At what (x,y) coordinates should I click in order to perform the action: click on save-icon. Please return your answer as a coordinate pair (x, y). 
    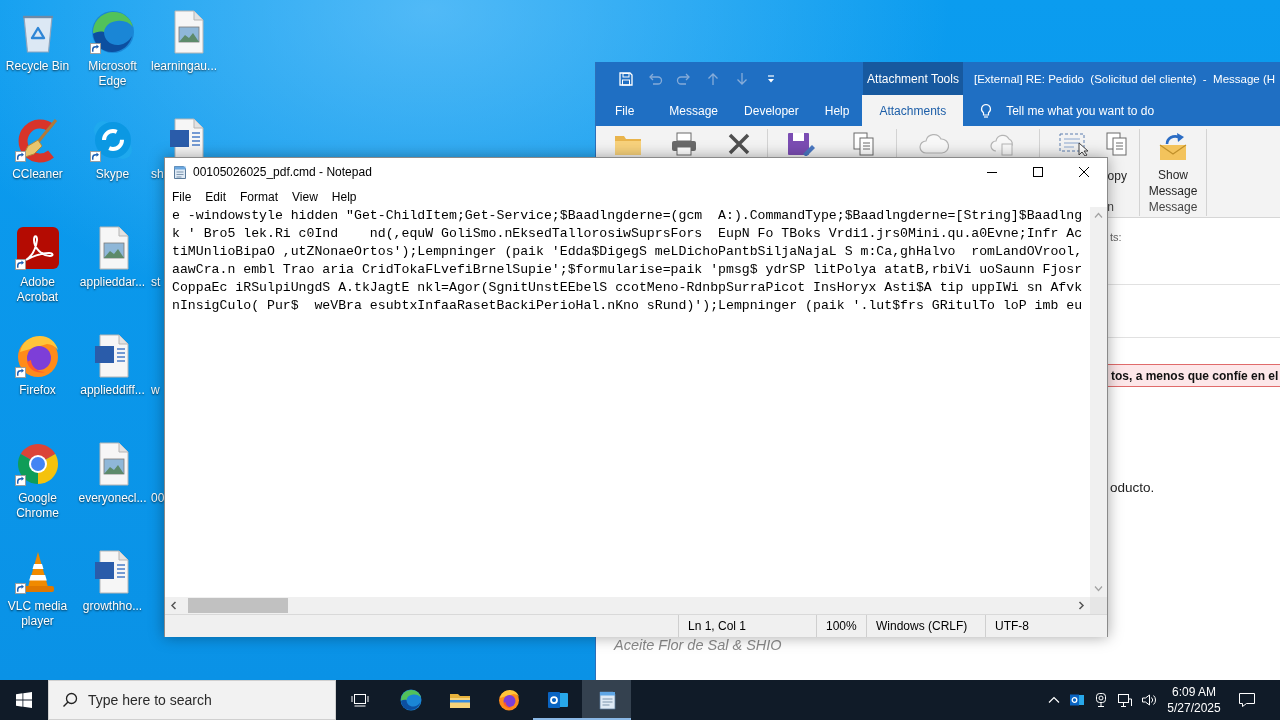
    Looking at the image, I should click on (625, 78).